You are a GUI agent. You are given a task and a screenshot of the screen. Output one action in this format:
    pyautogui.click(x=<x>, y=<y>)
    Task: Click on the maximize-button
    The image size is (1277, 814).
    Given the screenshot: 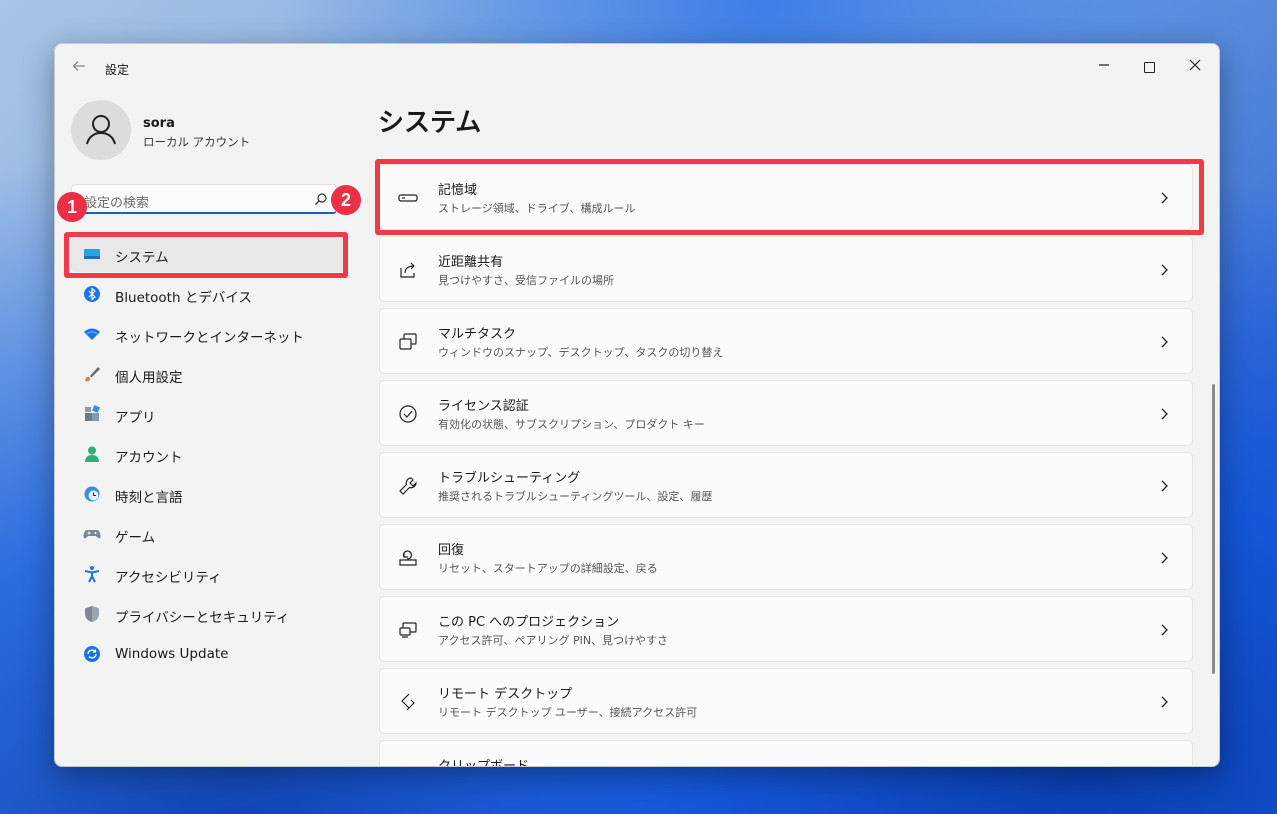 What is the action you would take?
    pyautogui.click(x=1149, y=67)
    